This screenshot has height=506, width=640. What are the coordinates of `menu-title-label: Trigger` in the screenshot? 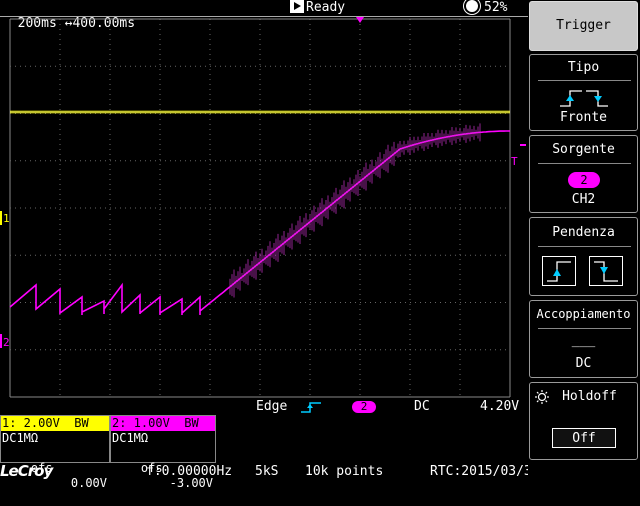 It's located at (583, 25).